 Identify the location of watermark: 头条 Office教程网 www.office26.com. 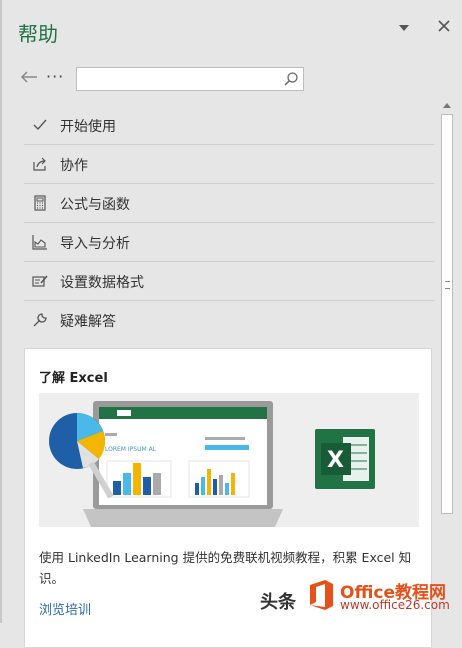
(360, 596).